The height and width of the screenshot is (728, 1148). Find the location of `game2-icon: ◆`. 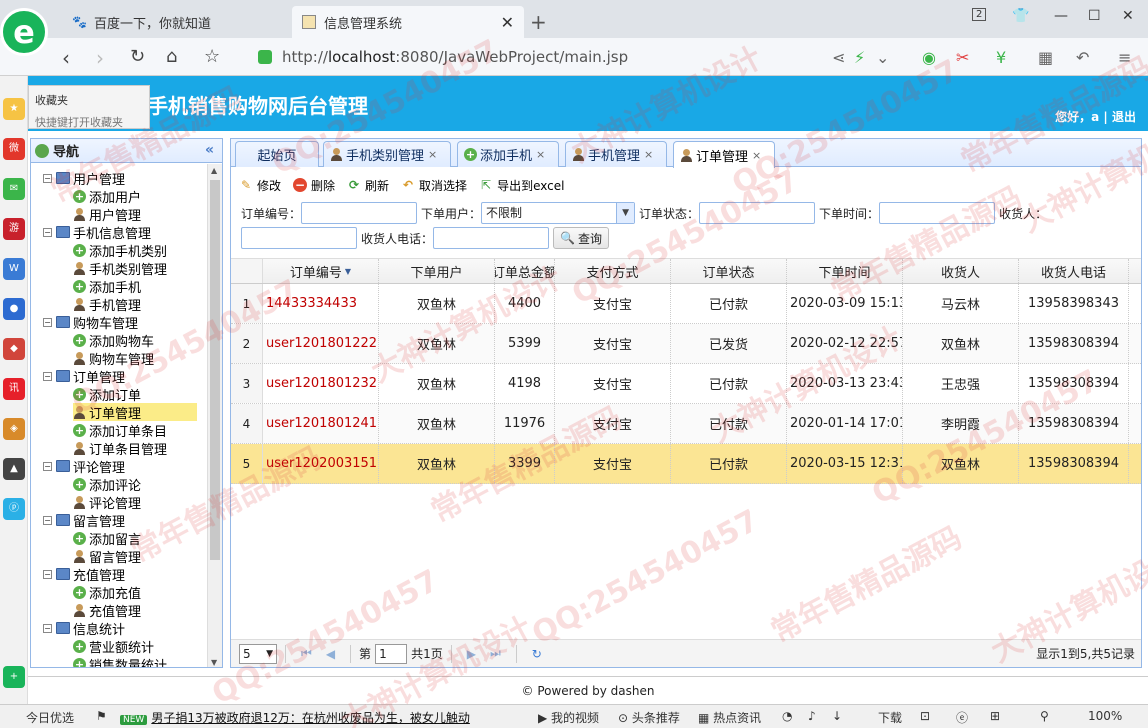

game2-icon: ◆ is located at coordinates (14, 349).